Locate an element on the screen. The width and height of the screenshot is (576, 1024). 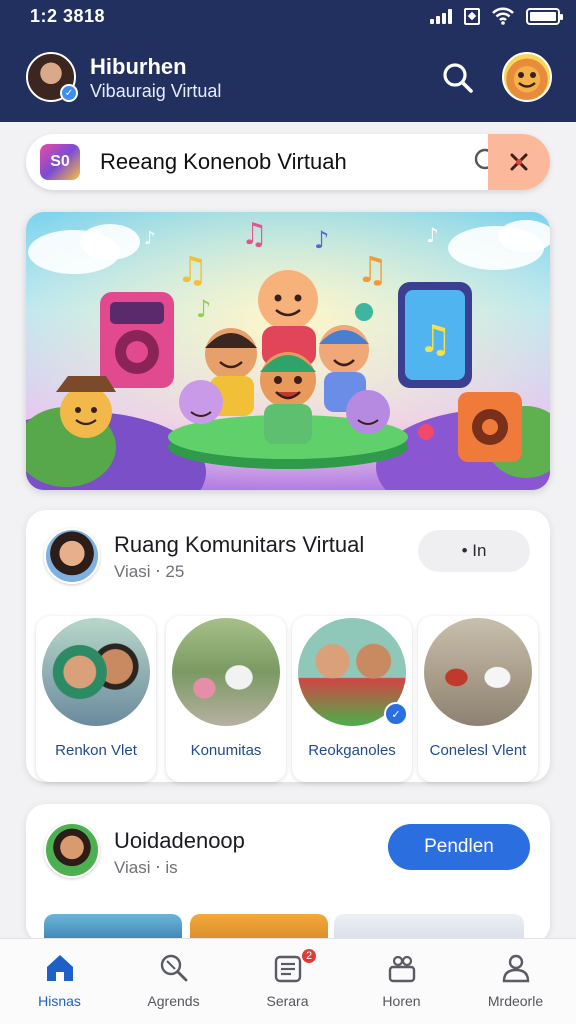
explore-icon is located at coordinates (174, 968).